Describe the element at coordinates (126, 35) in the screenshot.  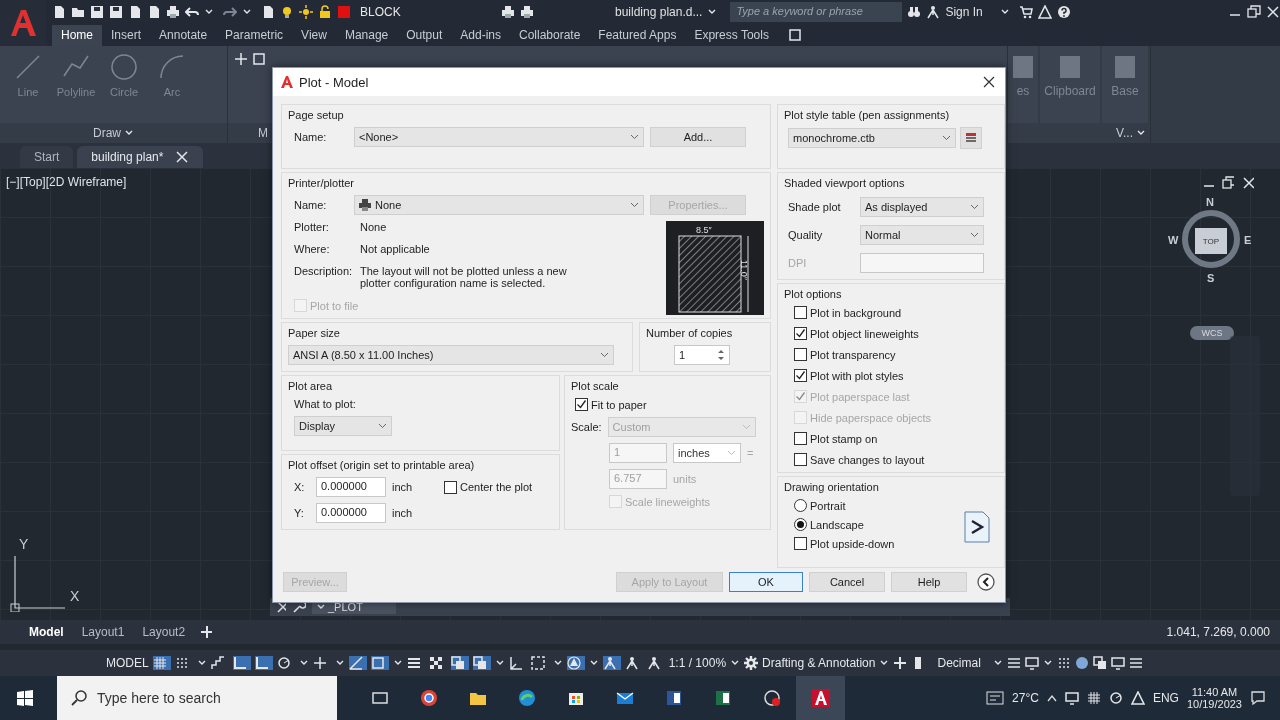
I see `ribbon-tab: Insert` at that location.